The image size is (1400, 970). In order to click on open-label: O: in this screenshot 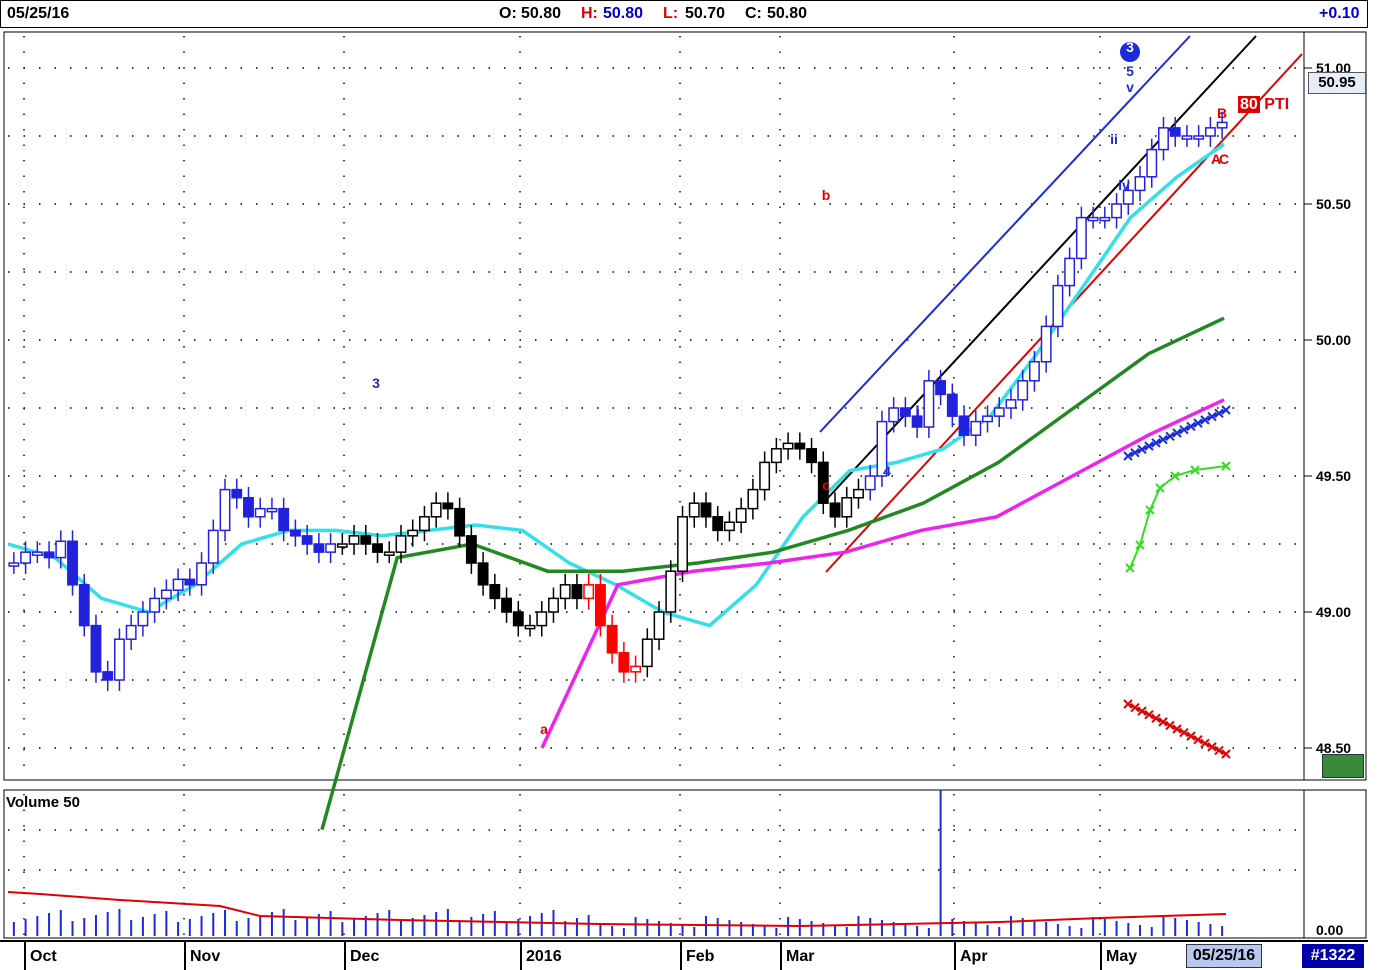, I will do `click(508, 13)`.